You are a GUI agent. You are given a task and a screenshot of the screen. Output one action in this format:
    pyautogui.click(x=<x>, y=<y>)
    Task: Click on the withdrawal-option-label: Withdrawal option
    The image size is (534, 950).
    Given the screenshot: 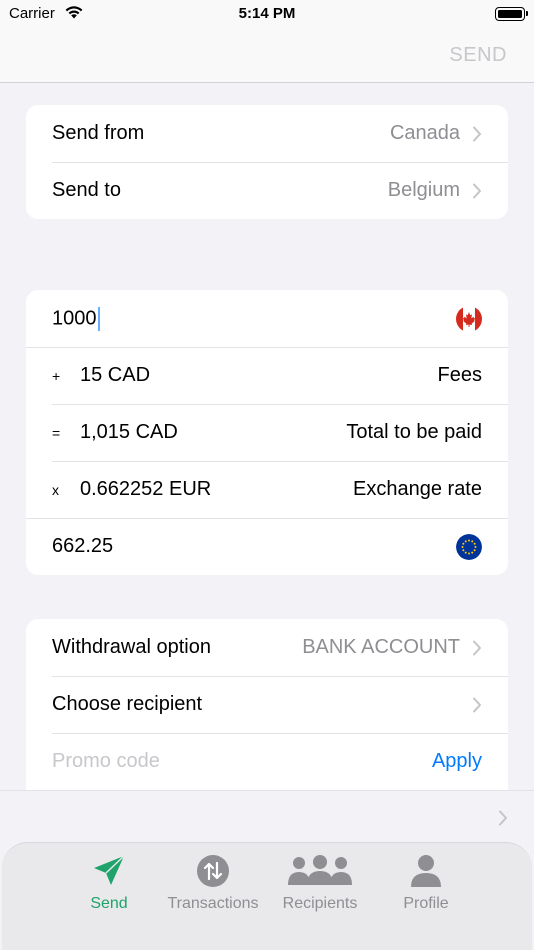 What is the action you would take?
    pyautogui.click(x=131, y=647)
    